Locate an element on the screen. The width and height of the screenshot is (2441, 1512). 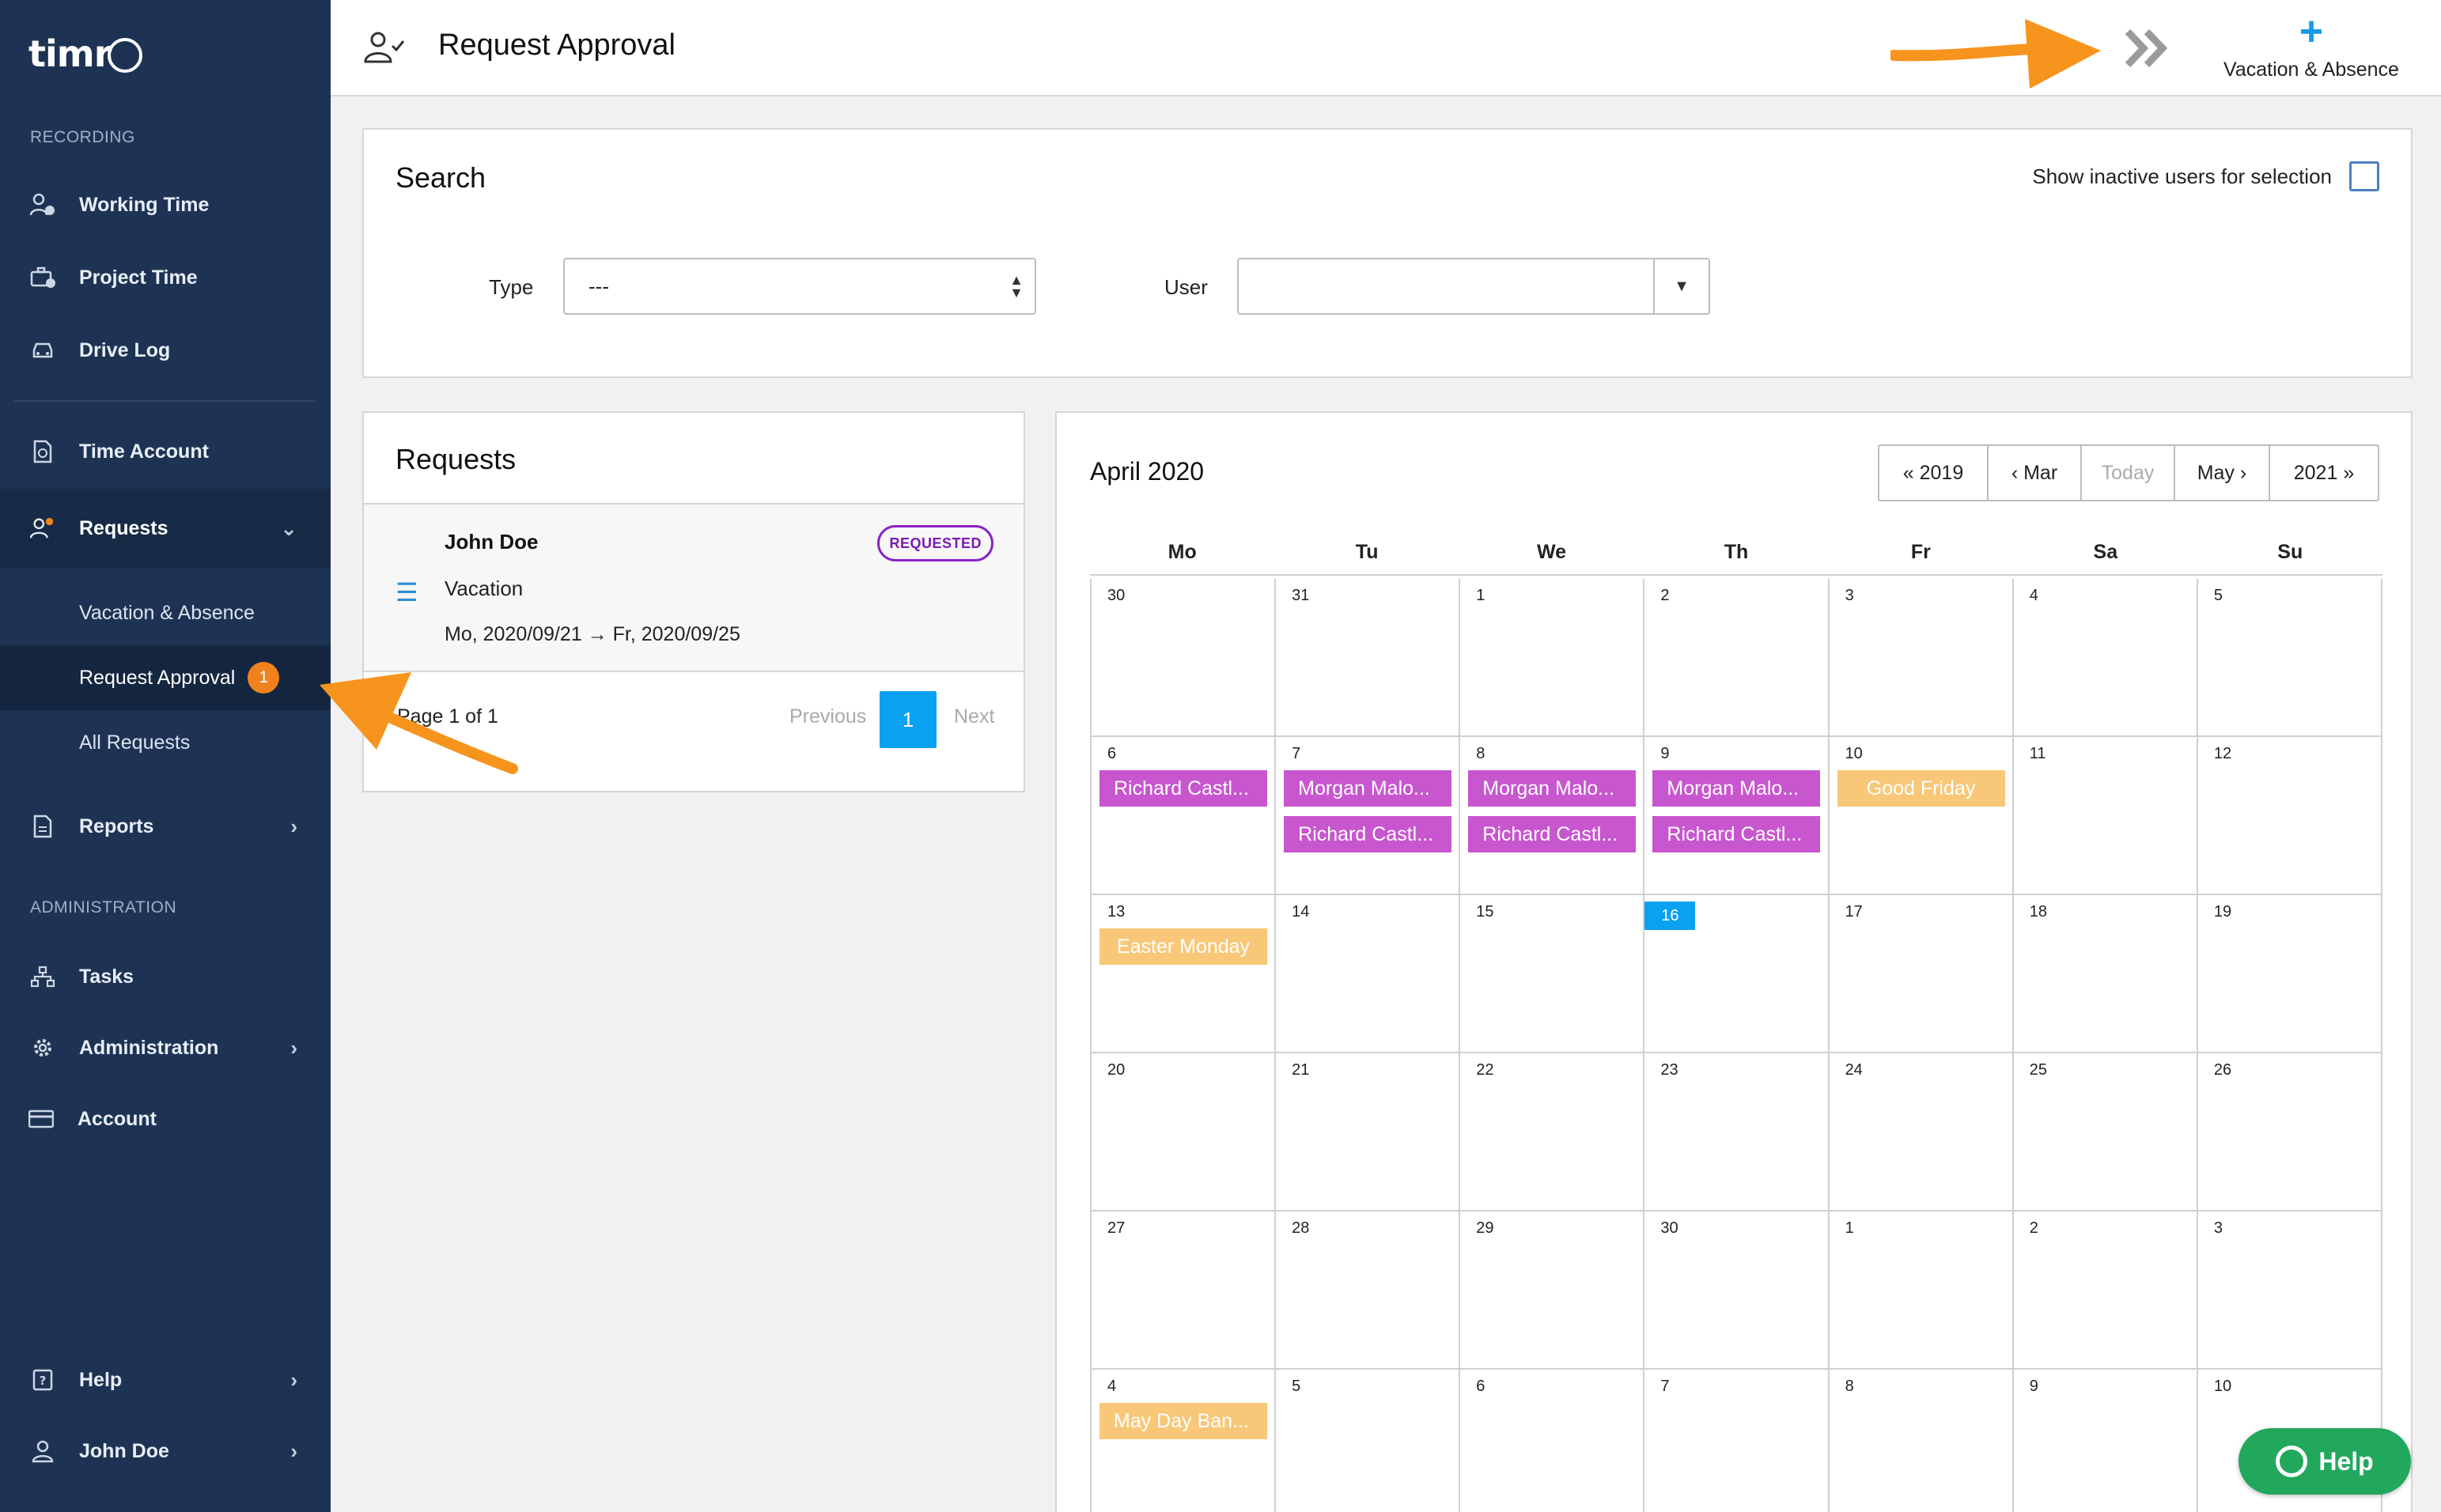
calendar-day: 29 is located at coordinates (1551, 1289).